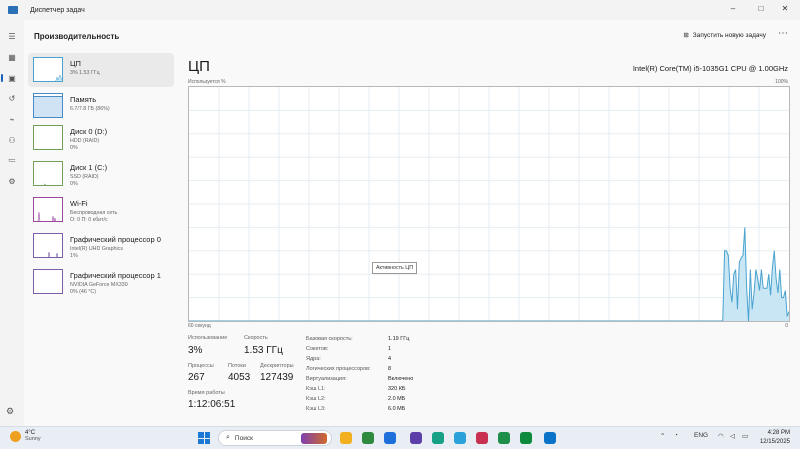 The width and height of the screenshot is (800, 449). Describe the element at coordinates (390, 349) in the screenshot. I see `spec-value: 1` at that location.